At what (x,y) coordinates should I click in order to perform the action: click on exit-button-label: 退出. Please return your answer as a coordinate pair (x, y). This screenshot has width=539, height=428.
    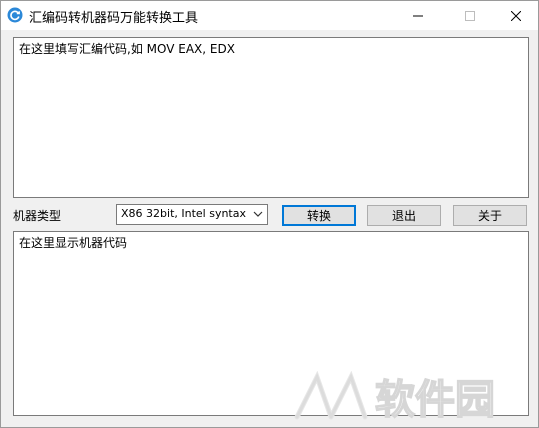
    Looking at the image, I should click on (403, 216).